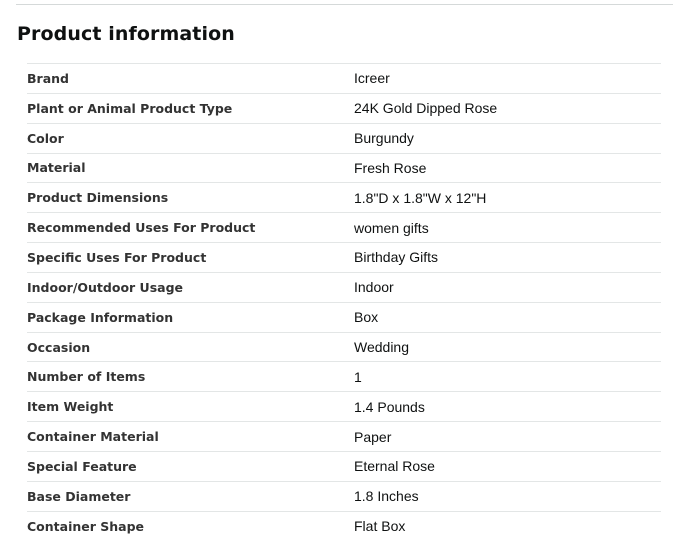 Image resolution: width=673 pixels, height=541 pixels. I want to click on row-value: 1.8 Inches, so click(386, 496).